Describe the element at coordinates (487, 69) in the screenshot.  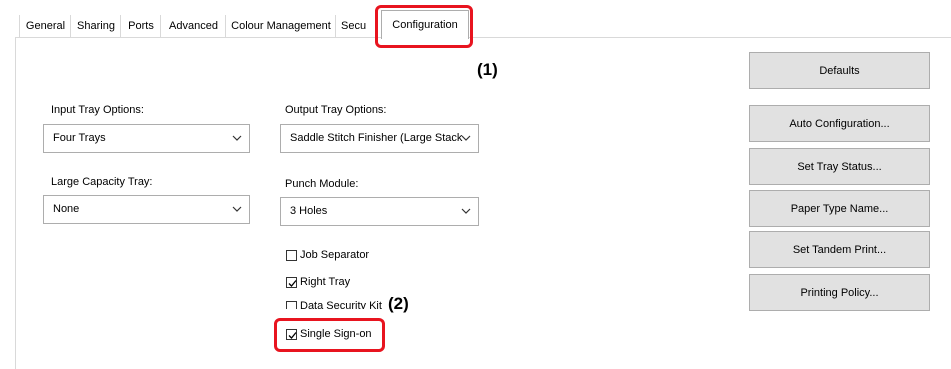
I see `annotation-1: (1)` at that location.